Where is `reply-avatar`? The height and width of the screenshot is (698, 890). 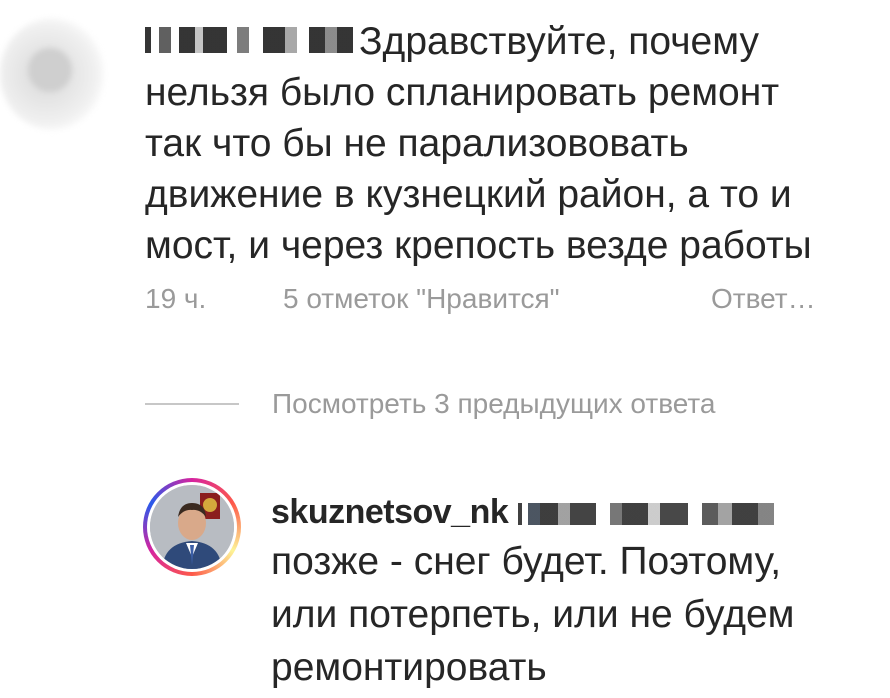 reply-avatar is located at coordinates (192, 527).